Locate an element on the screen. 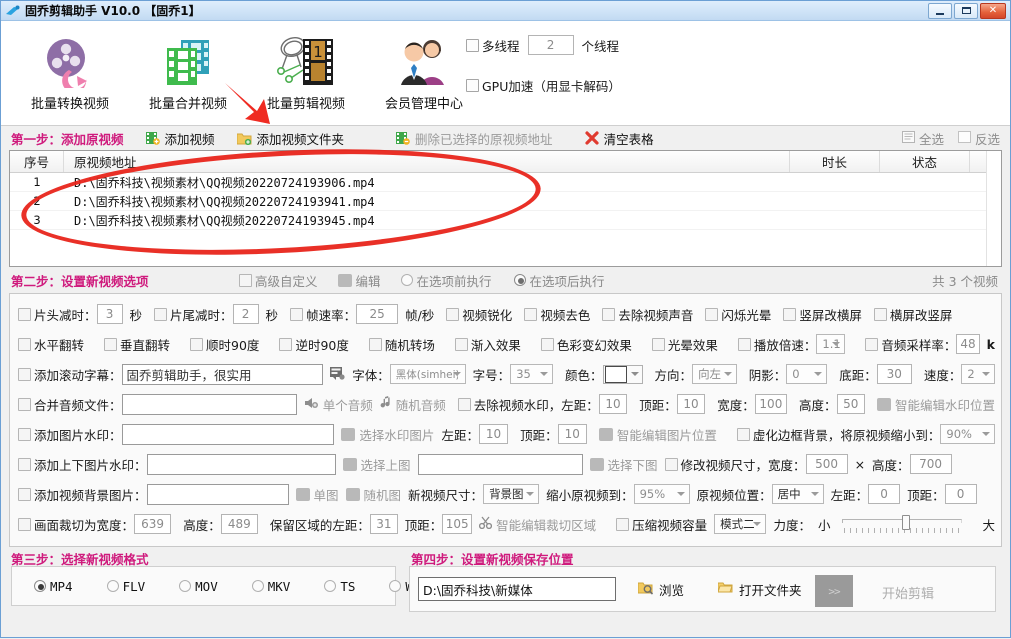 This screenshot has width=1011, height=639. blur-border-checkbox is located at coordinates (743, 434).